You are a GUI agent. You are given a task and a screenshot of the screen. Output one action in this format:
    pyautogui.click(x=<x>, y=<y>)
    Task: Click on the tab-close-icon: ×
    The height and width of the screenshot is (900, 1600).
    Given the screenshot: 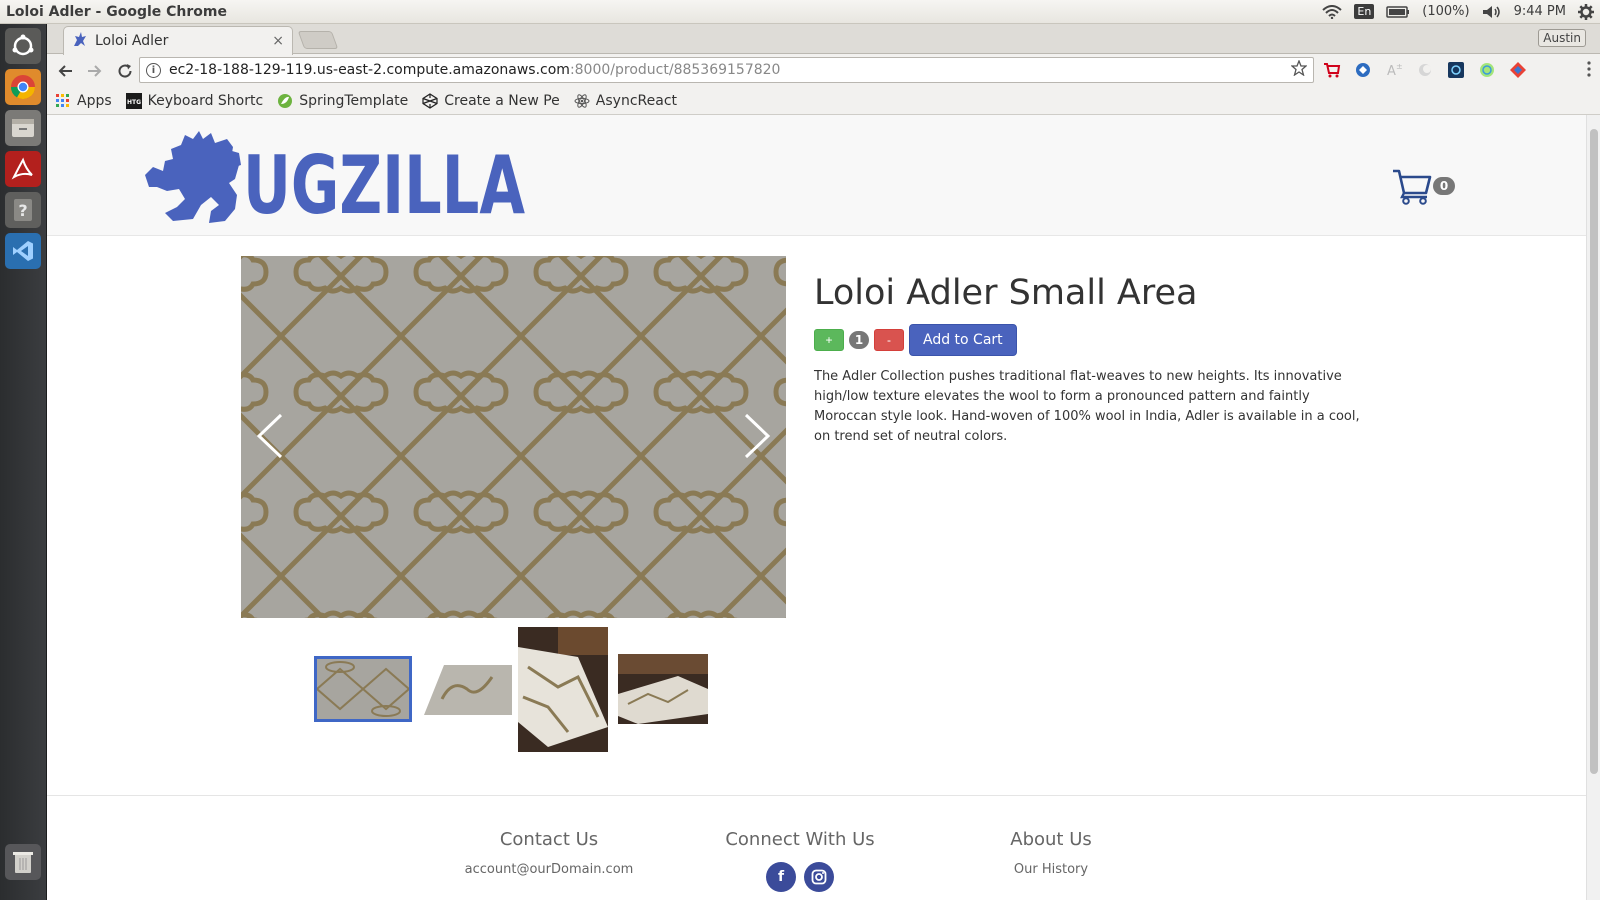 What is the action you would take?
    pyautogui.click(x=278, y=41)
    